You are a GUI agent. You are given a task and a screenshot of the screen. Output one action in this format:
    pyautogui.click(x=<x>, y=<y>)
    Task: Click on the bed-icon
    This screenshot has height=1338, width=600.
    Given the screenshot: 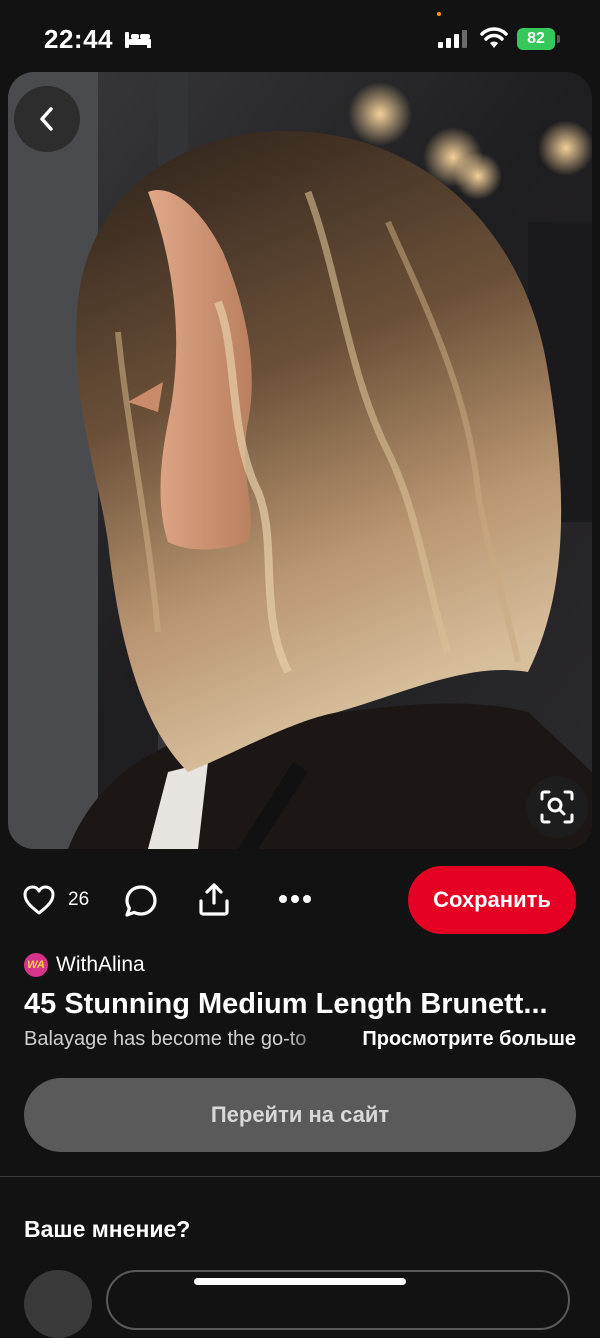 What is the action you would take?
    pyautogui.click(x=138, y=40)
    